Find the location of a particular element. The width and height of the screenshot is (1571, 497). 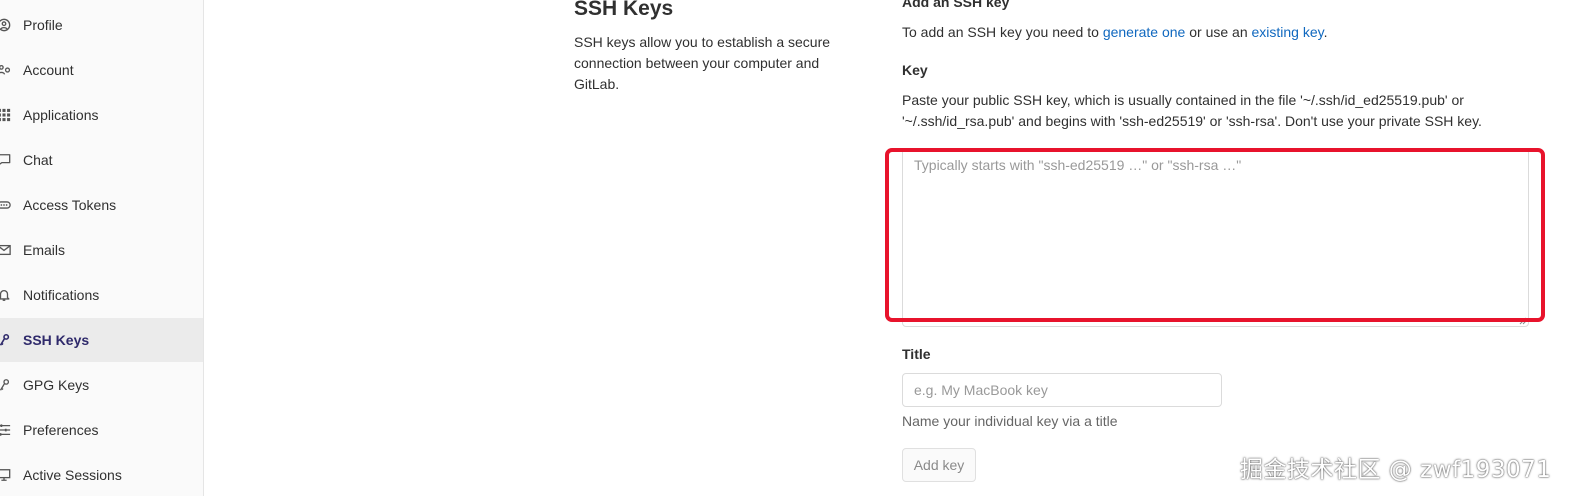

sidebar-item-label: Emails is located at coordinates (44, 250).